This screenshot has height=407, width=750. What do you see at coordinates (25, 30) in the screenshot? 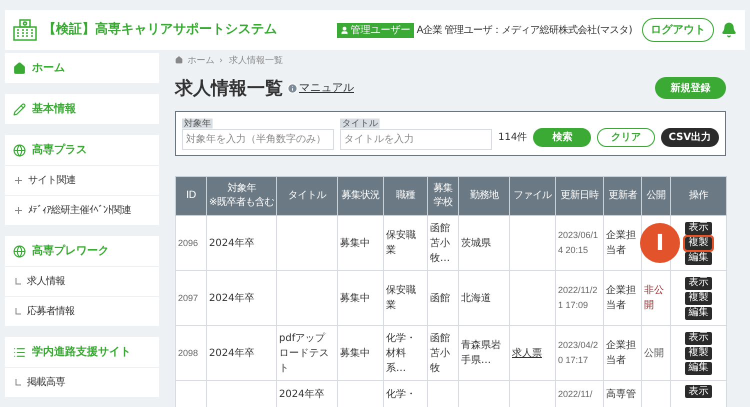
I see `building-icon` at bounding box center [25, 30].